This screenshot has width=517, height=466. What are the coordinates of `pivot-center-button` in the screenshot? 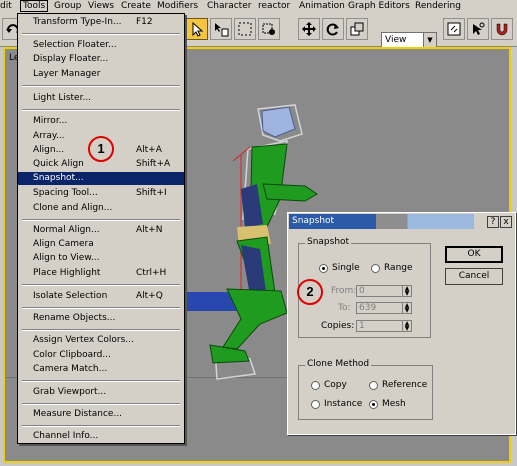 It's located at (454, 29).